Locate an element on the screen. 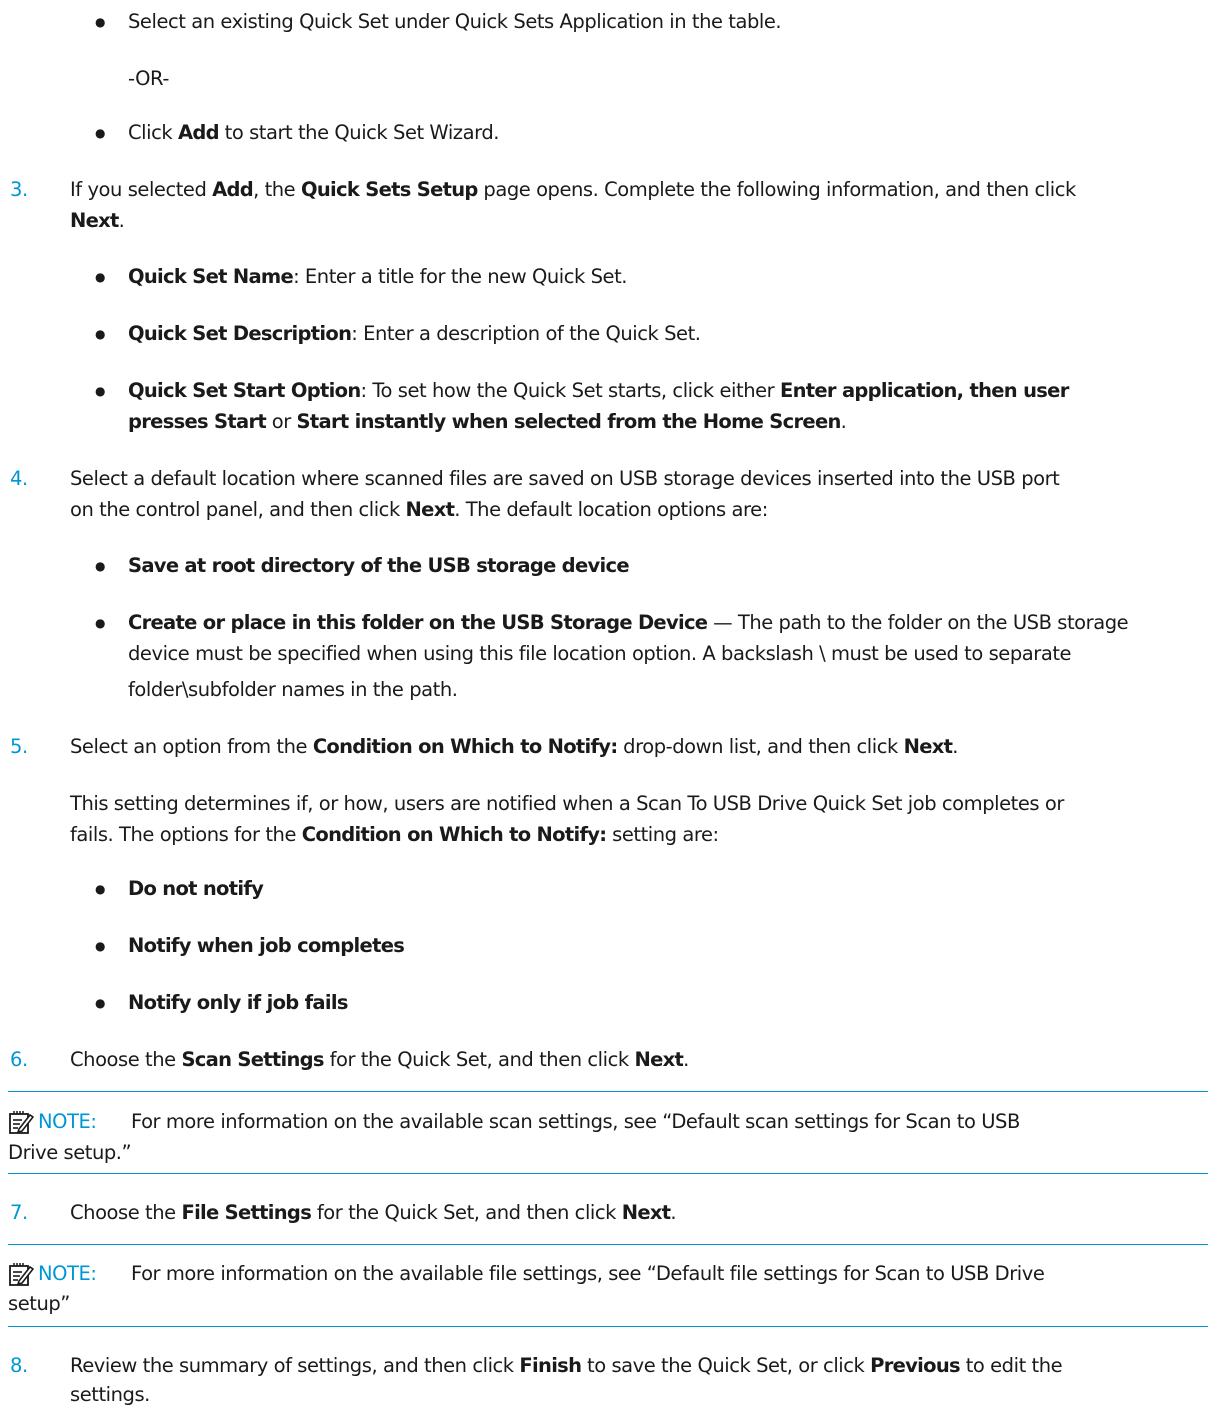  step-number: 5. is located at coordinates (19, 746).